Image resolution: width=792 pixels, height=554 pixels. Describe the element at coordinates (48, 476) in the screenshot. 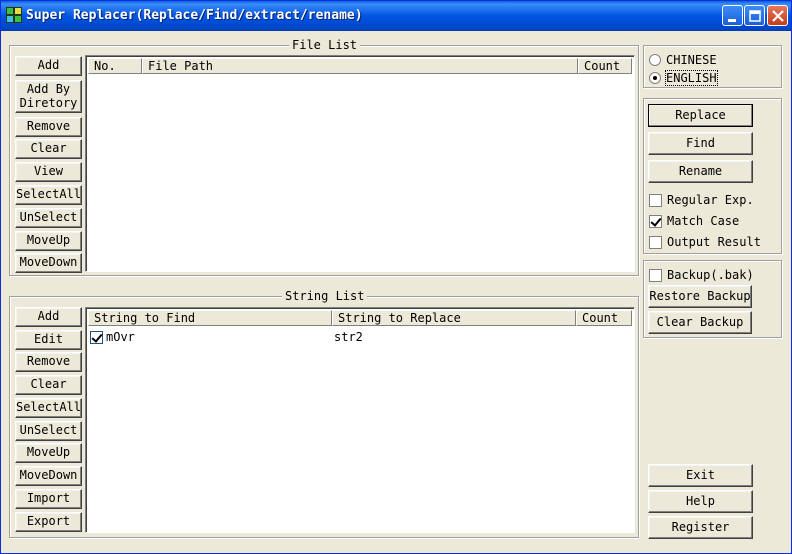

I see `string-movedown-button: MoveDown` at that location.